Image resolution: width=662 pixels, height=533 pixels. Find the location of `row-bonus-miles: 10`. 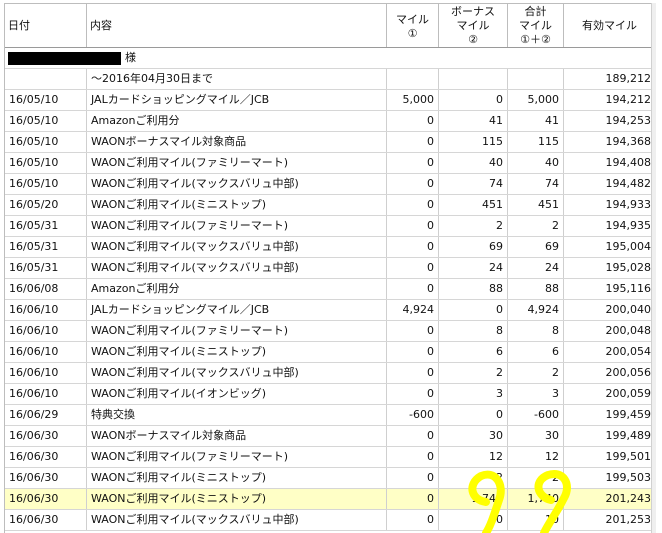

row-bonus-miles: 10 is located at coordinates (473, 520).